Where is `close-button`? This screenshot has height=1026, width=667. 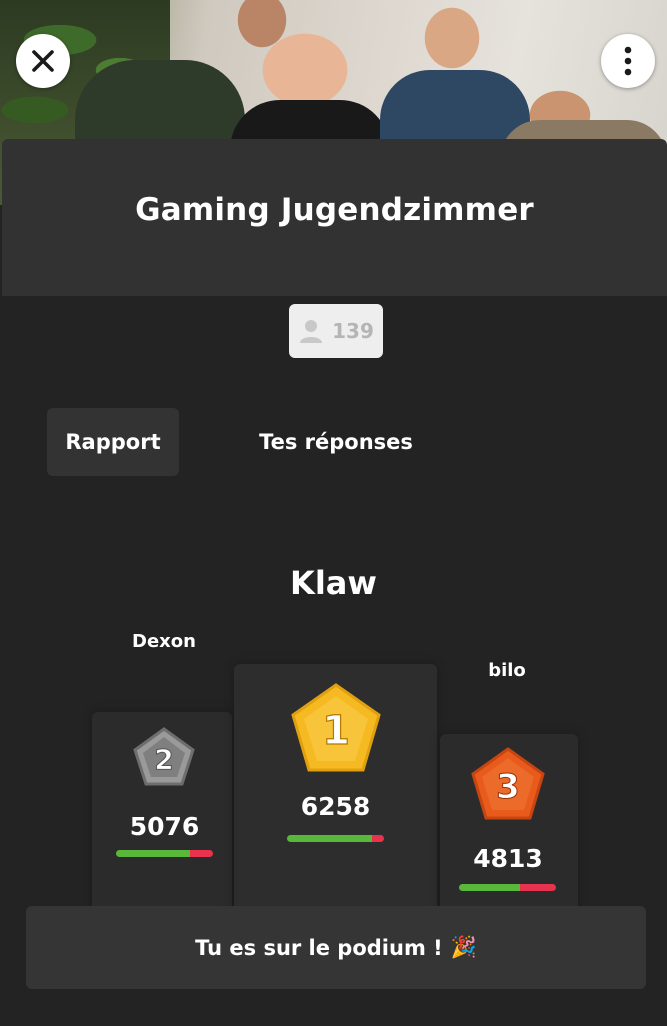 close-button is located at coordinates (43, 61).